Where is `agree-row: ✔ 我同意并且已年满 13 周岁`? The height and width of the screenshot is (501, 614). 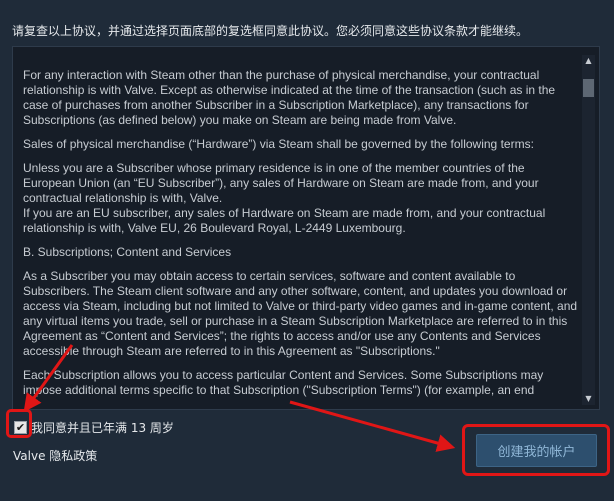 agree-row: ✔ 我同意并且已年满 13 周岁 is located at coordinates (94, 427).